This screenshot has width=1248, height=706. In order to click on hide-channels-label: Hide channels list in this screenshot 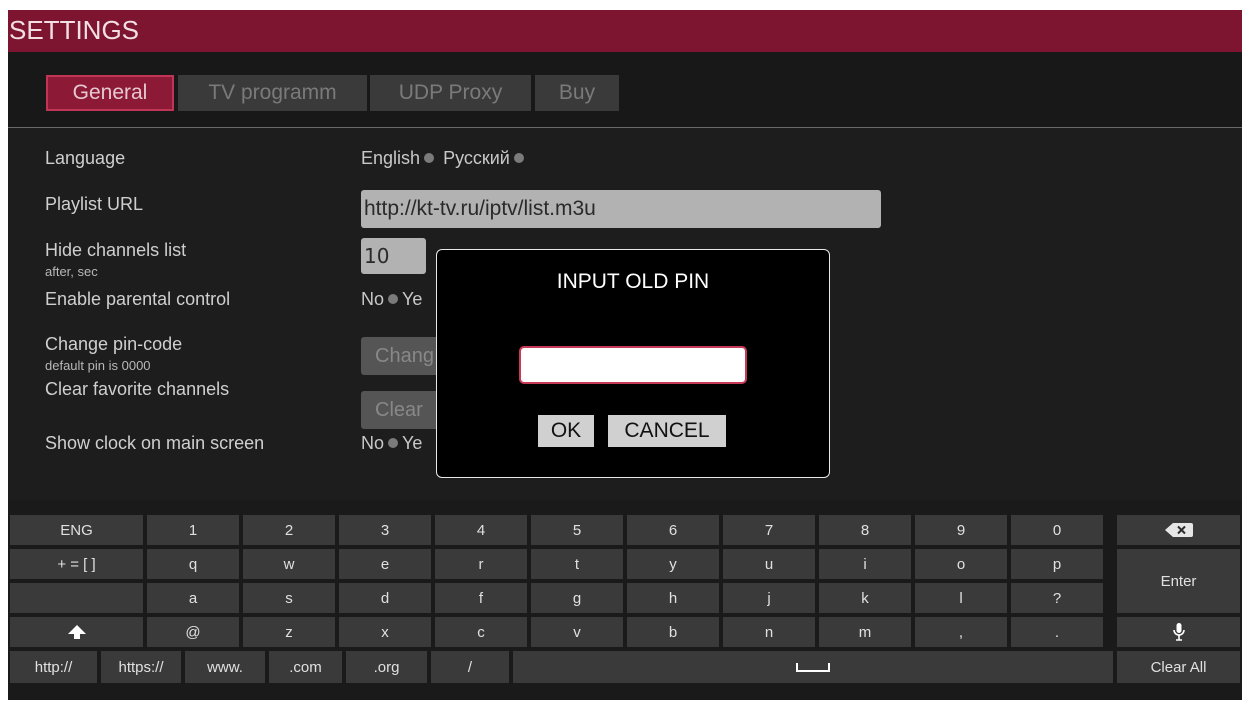, I will do `click(116, 250)`.